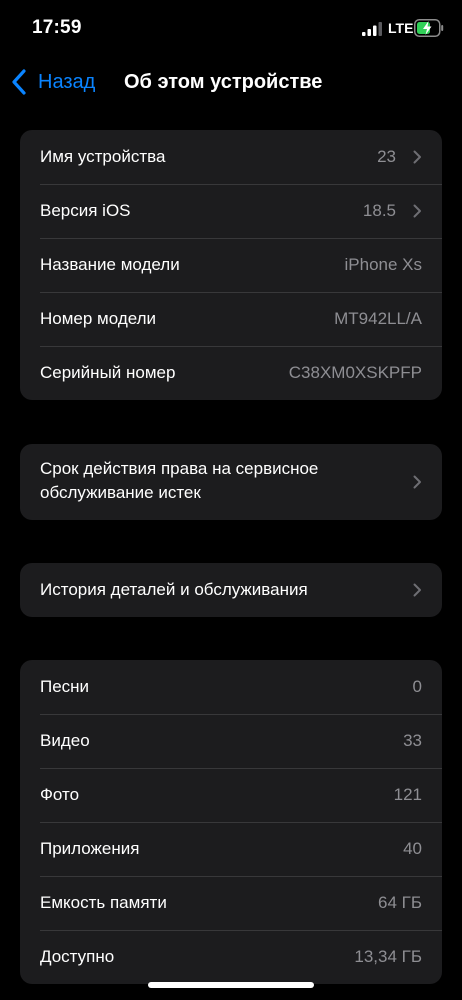 Image resolution: width=462 pixels, height=1000 pixels. I want to click on row-label: История деталей и обслуживания, so click(174, 589).